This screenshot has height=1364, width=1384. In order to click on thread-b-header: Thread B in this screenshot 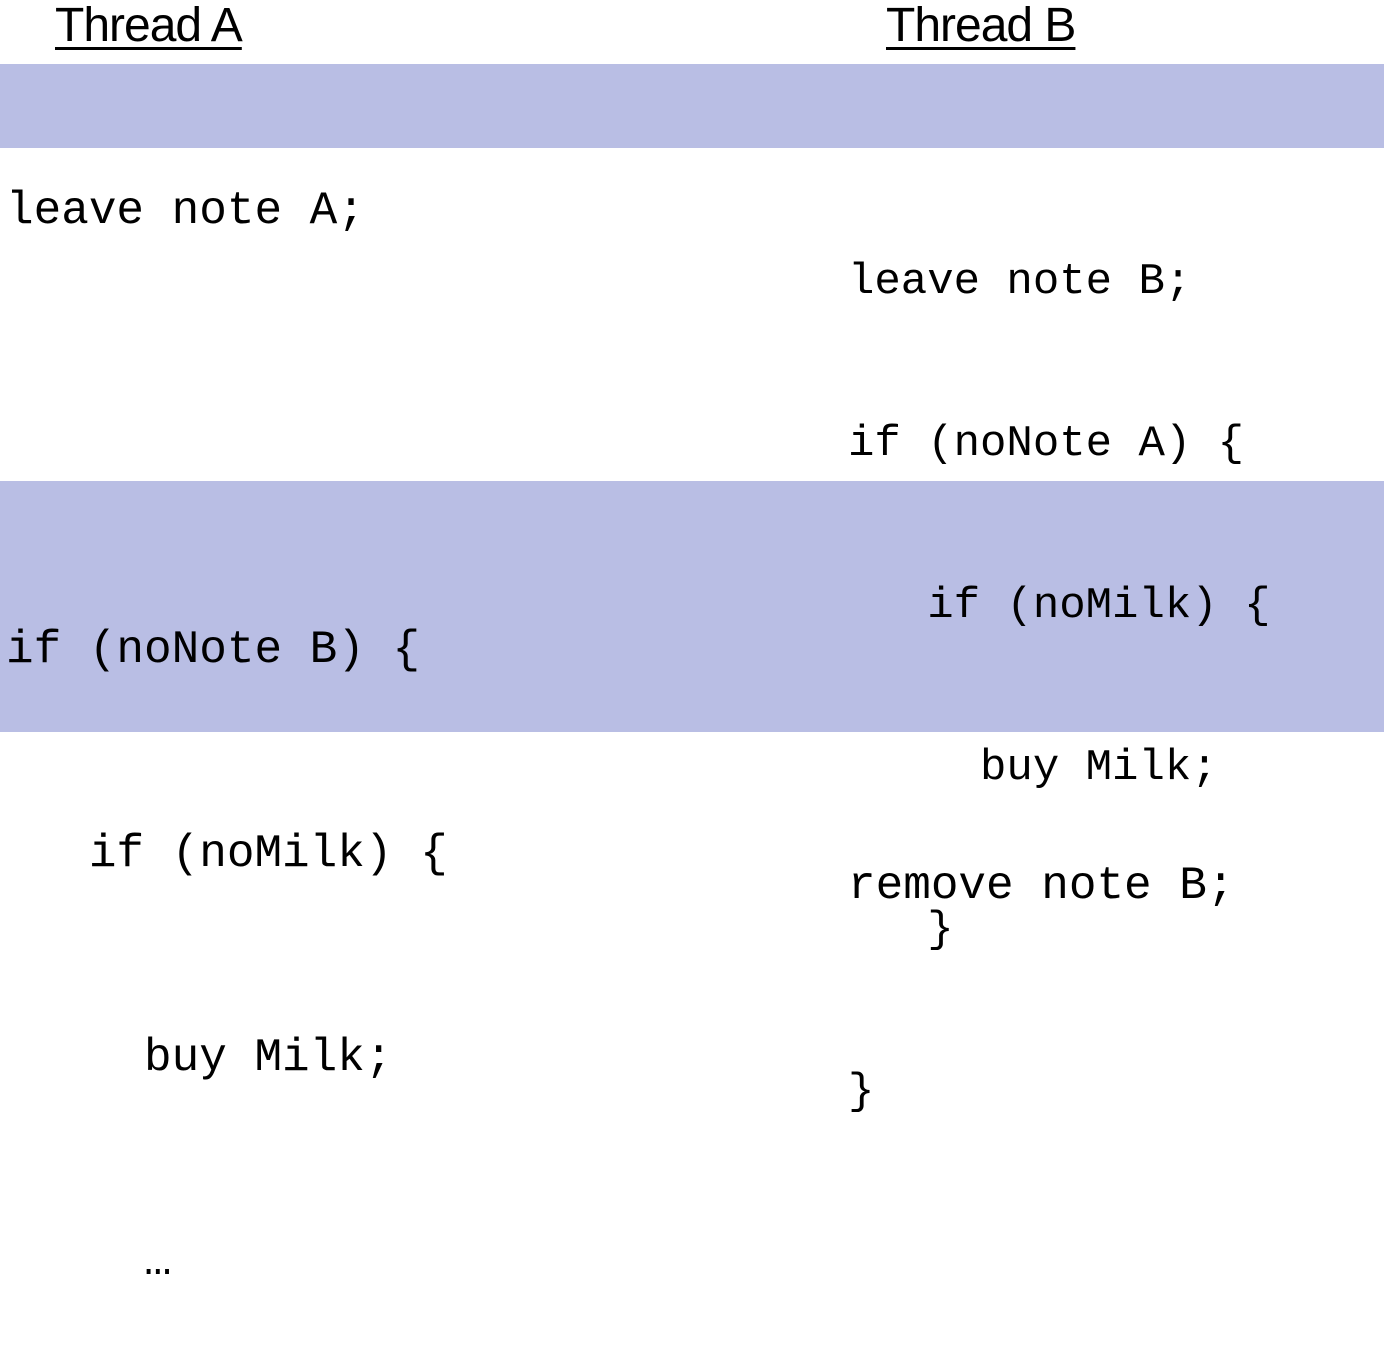, I will do `click(981, 26)`.